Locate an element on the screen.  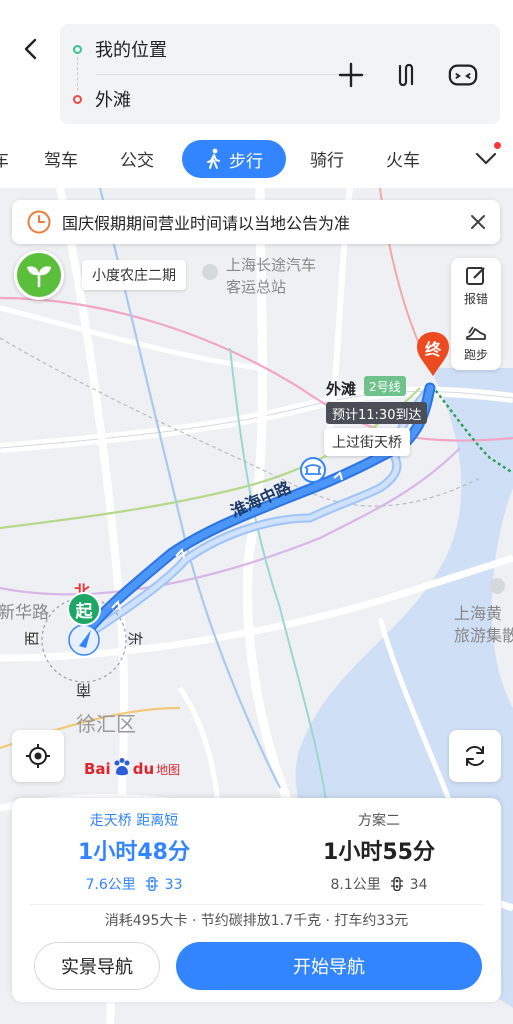
paw-icon is located at coordinates (122, 769).